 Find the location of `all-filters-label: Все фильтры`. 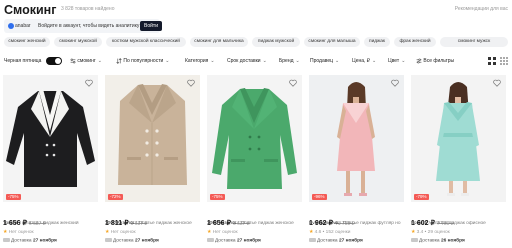

all-filters-label: Все фильтры is located at coordinates (439, 61).